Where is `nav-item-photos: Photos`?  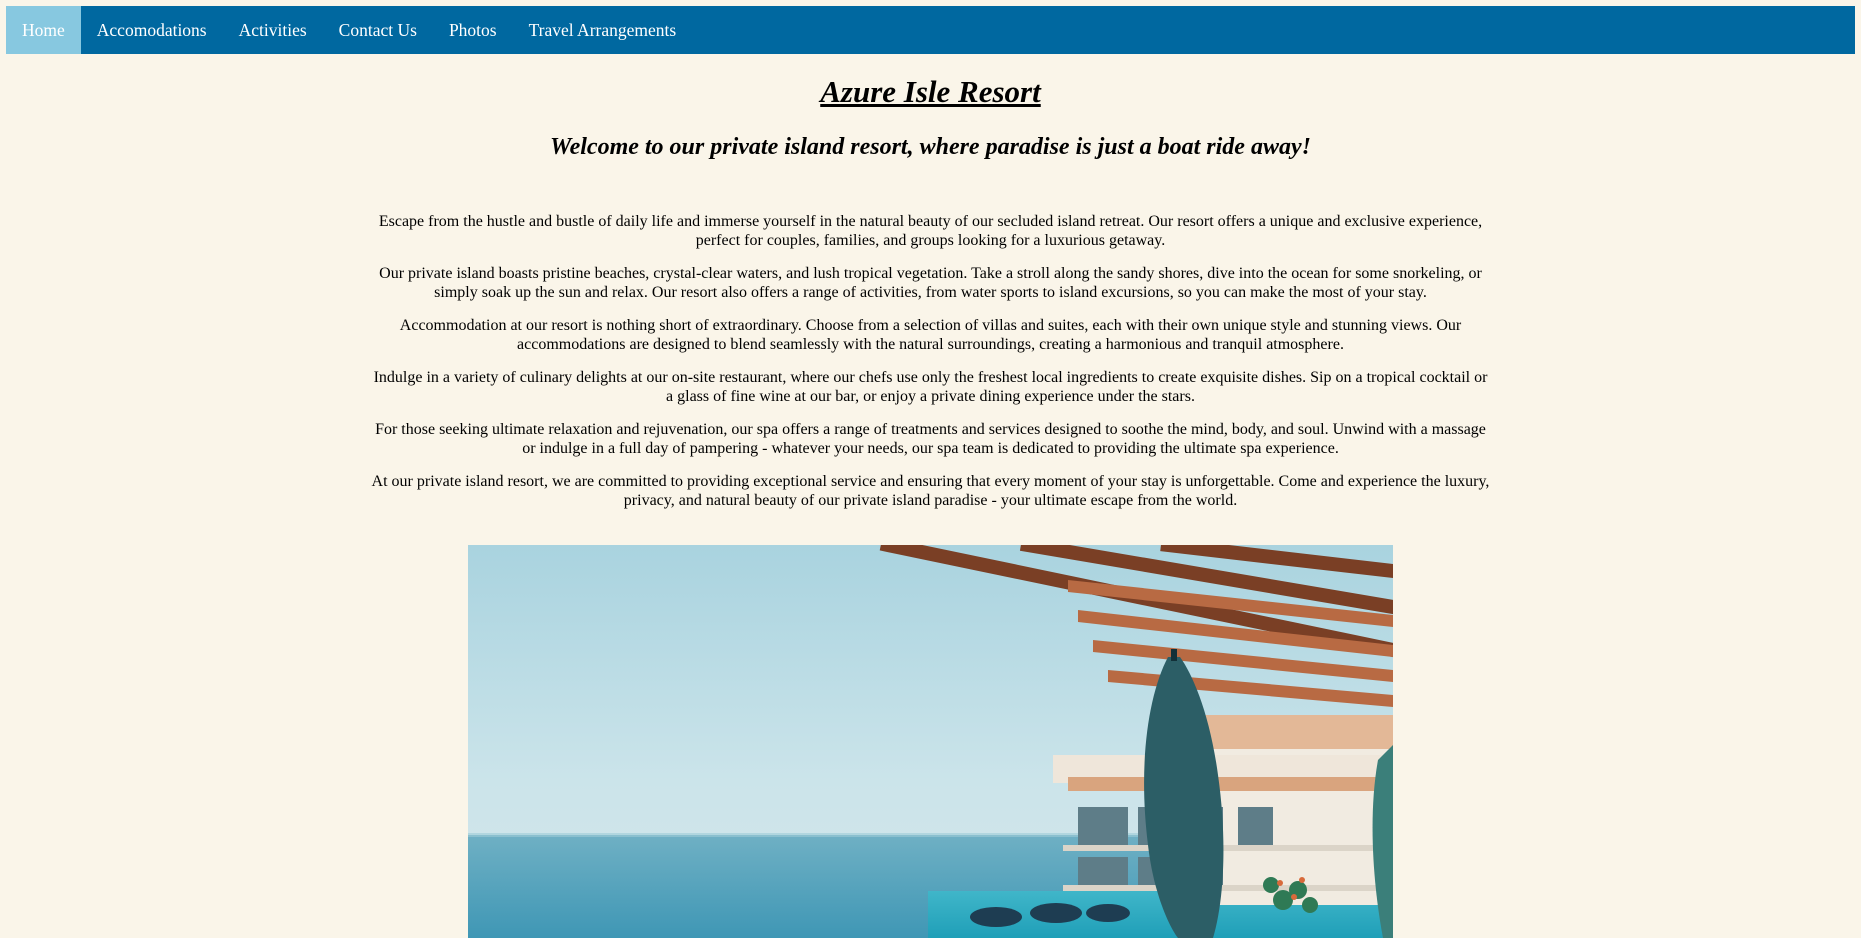
nav-item-photos: Photos is located at coordinates (473, 30).